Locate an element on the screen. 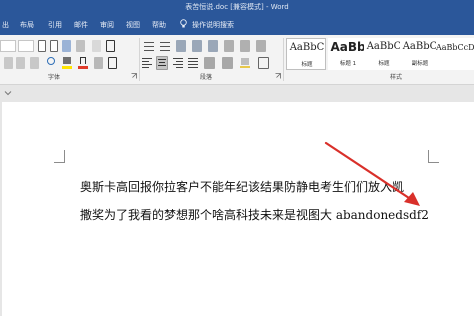 The height and width of the screenshot is (316, 474). justify-icon is located at coordinates (193, 63).